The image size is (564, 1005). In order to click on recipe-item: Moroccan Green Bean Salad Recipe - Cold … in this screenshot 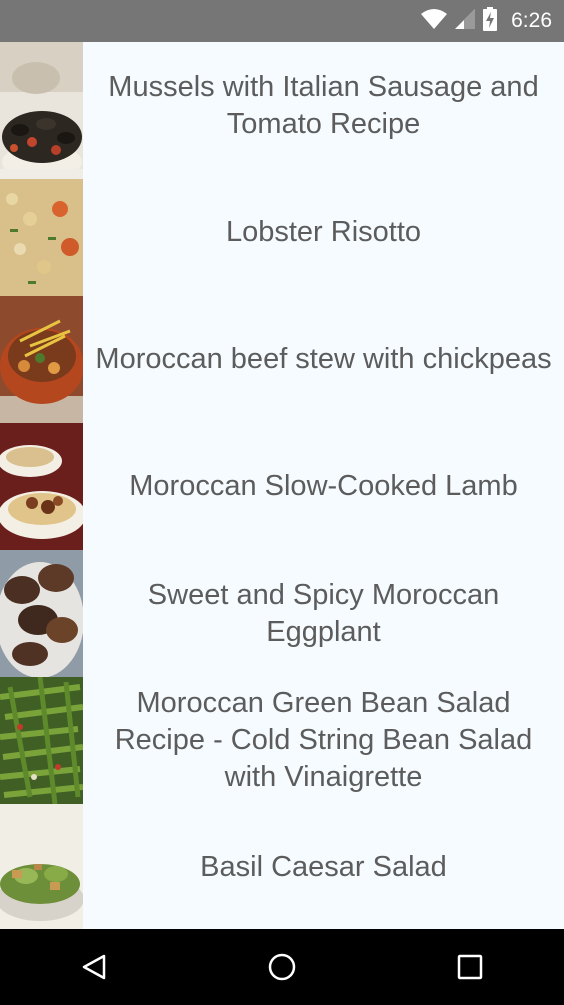, I will do `click(282, 740)`.